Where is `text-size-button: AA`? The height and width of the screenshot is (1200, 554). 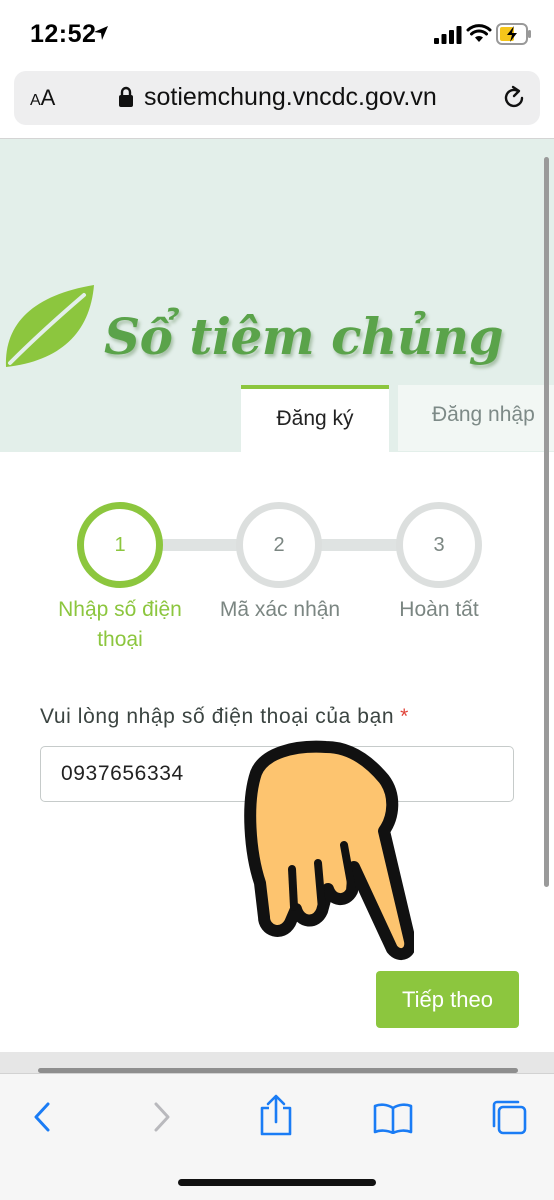 text-size-button: AA is located at coordinates (42, 98).